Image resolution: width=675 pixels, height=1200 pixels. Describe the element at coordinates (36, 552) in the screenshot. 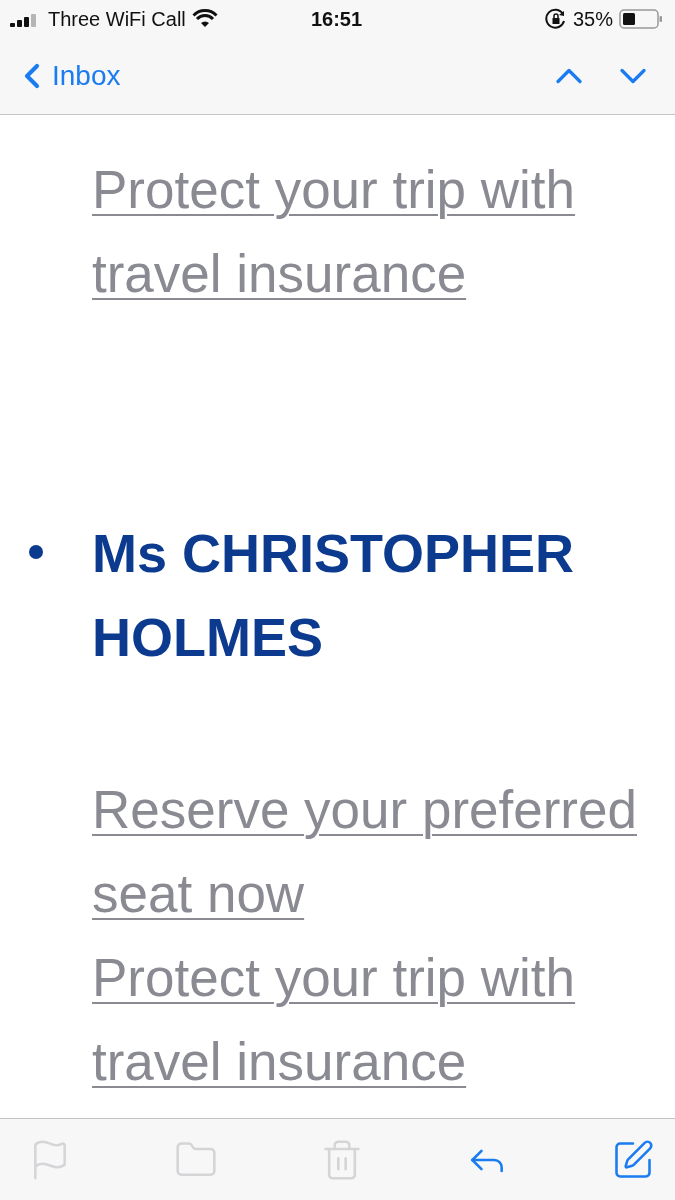

I see `bullet-icon` at that location.